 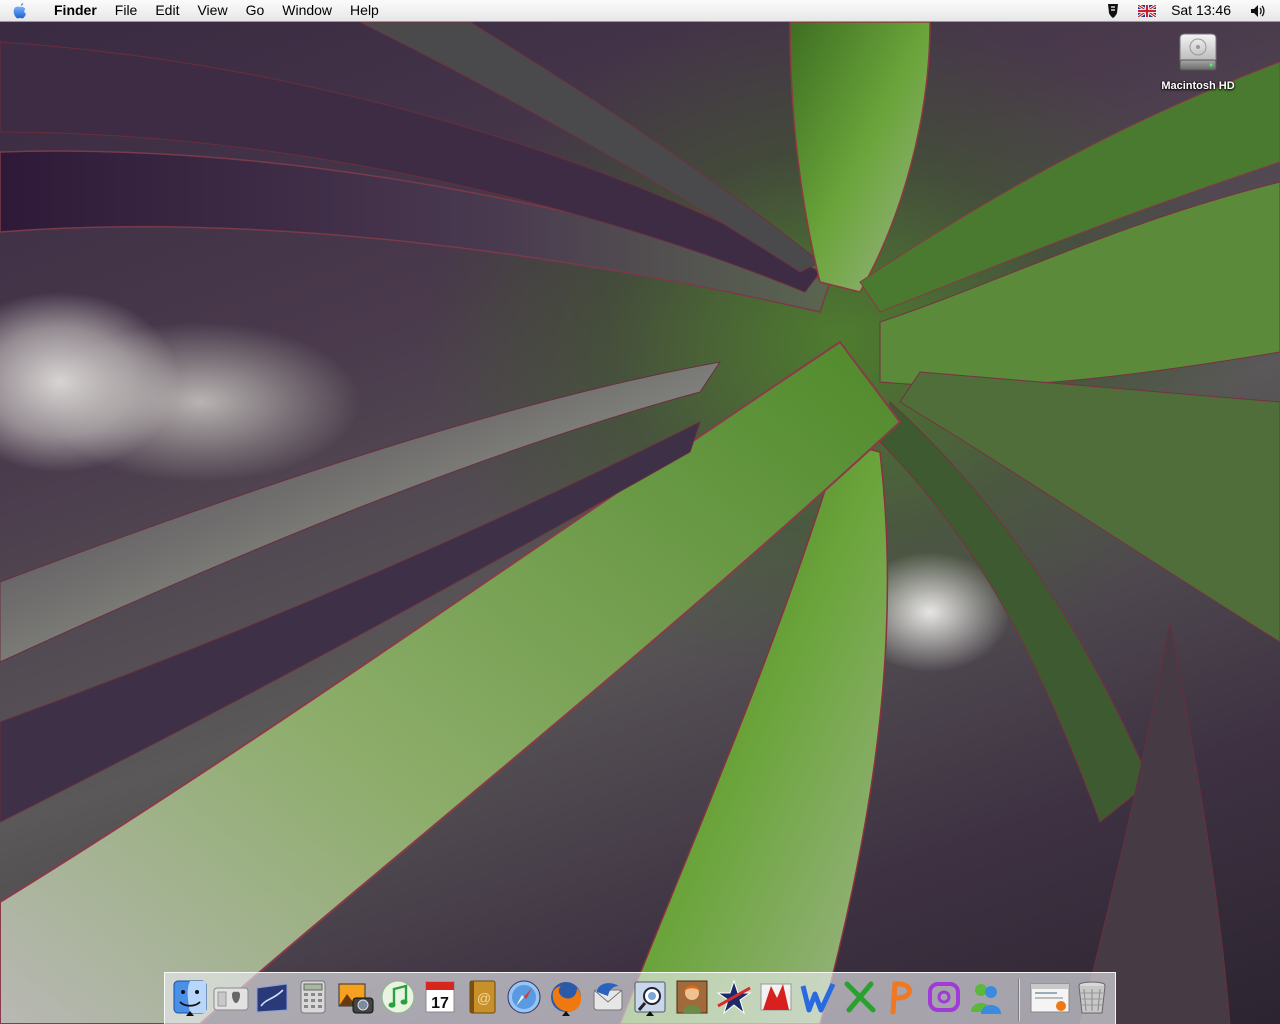 I want to click on portrait-app-icon, so click(x=692, y=997).